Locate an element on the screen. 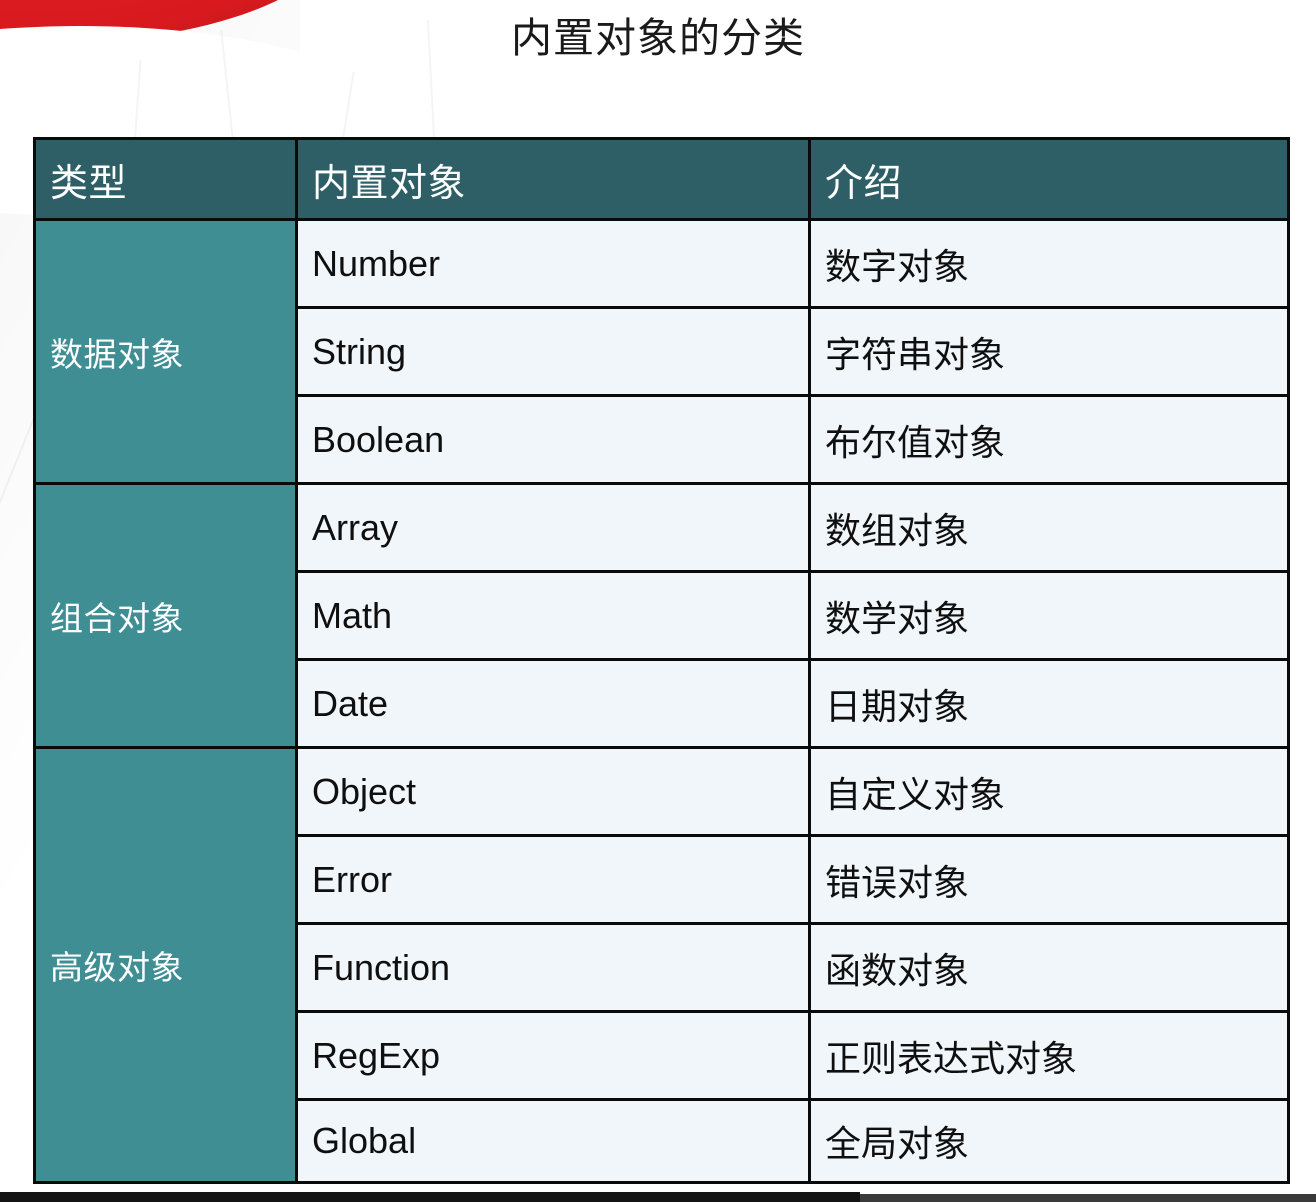 The image size is (1316, 1202). object-name-cell: Function is located at coordinates (553, 967).